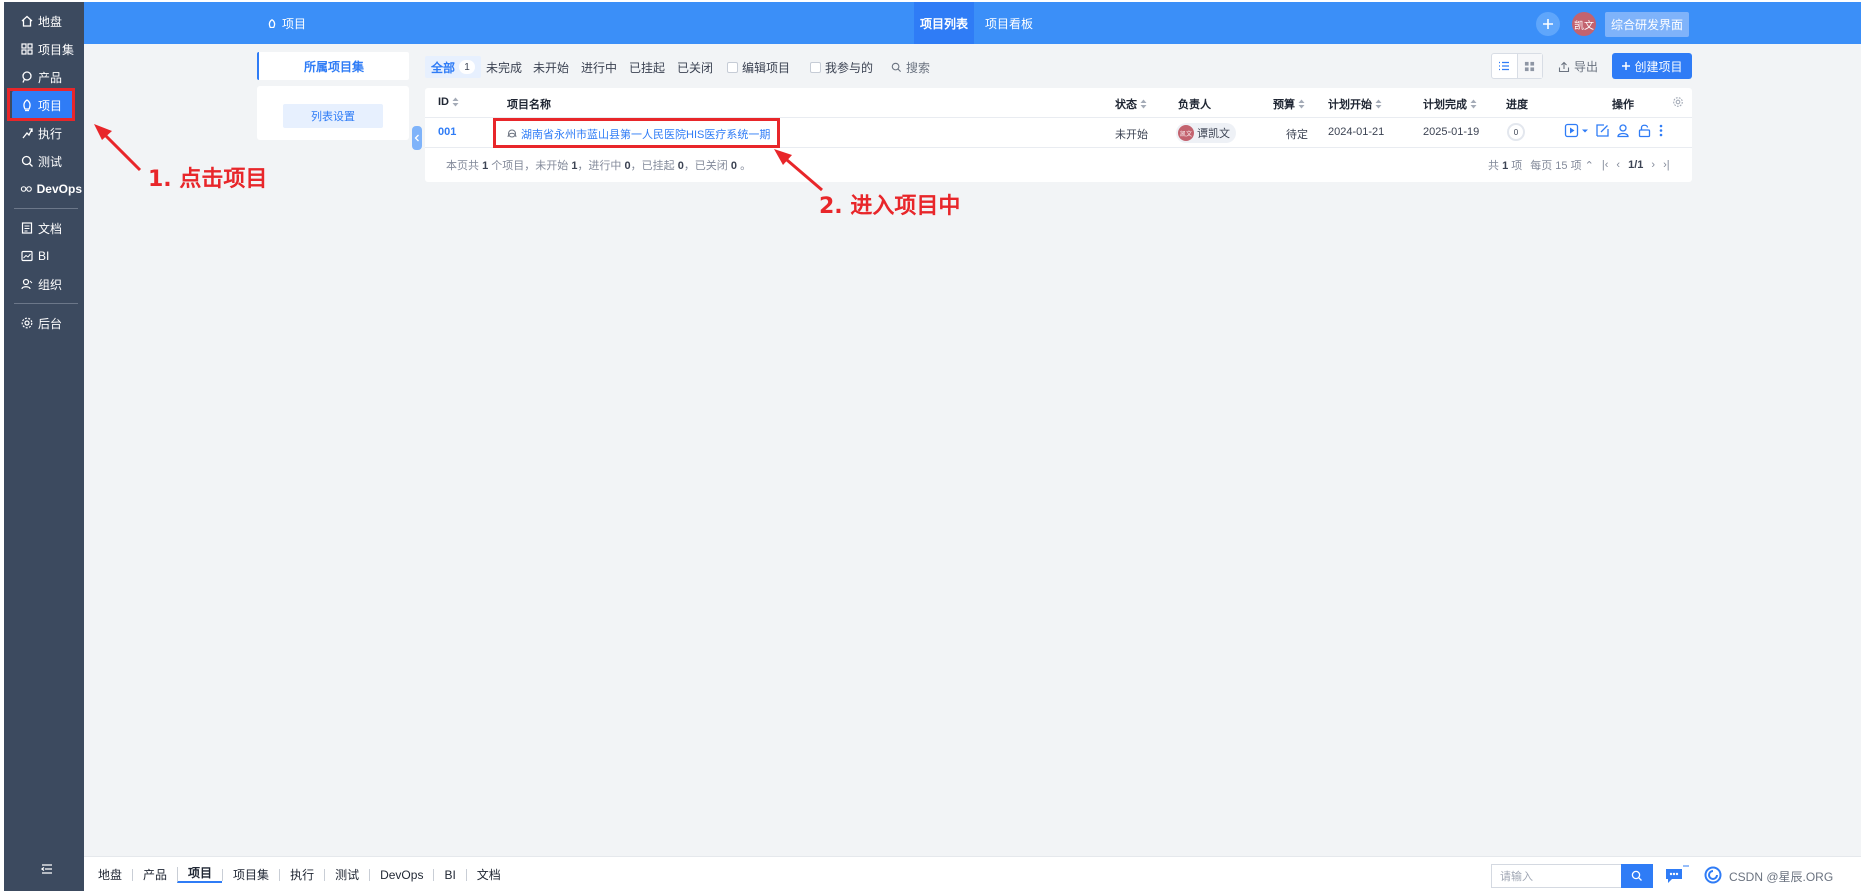 The width and height of the screenshot is (1865, 893). What do you see at coordinates (50, 323) in the screenshot?
I see `sidebar-item-label: 后台` at bounding box center [50, 323].